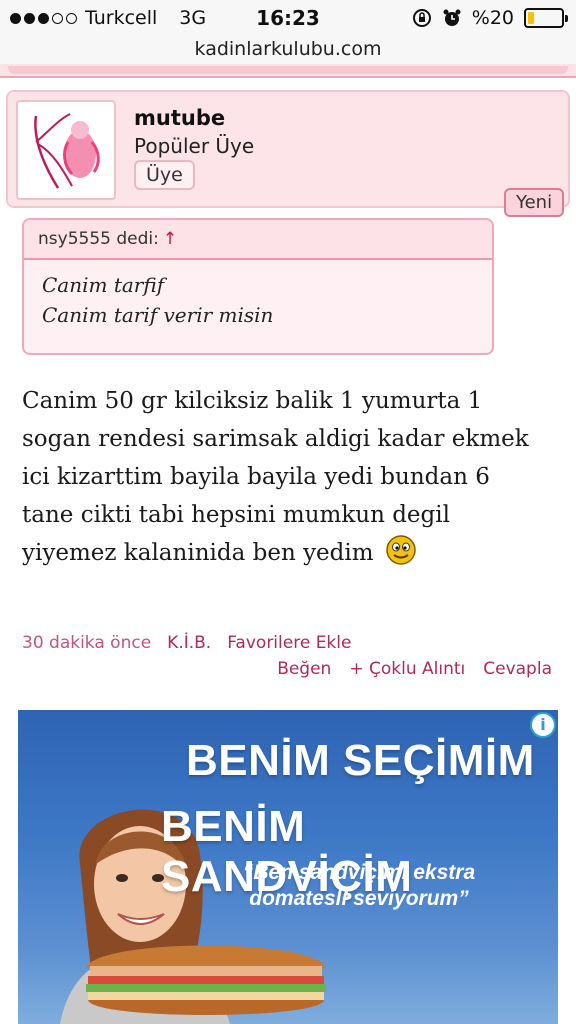 The width and height of the screenshot is (576, 1024). What do you see at coordinates (43, 18) in the screenshot?
I see `signal-strength-icon` at bounding box center [43, 18].